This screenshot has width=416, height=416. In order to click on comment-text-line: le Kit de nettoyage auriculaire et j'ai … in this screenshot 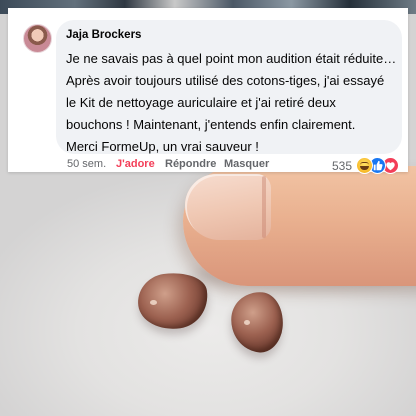, I will do `click(201, 102)`.